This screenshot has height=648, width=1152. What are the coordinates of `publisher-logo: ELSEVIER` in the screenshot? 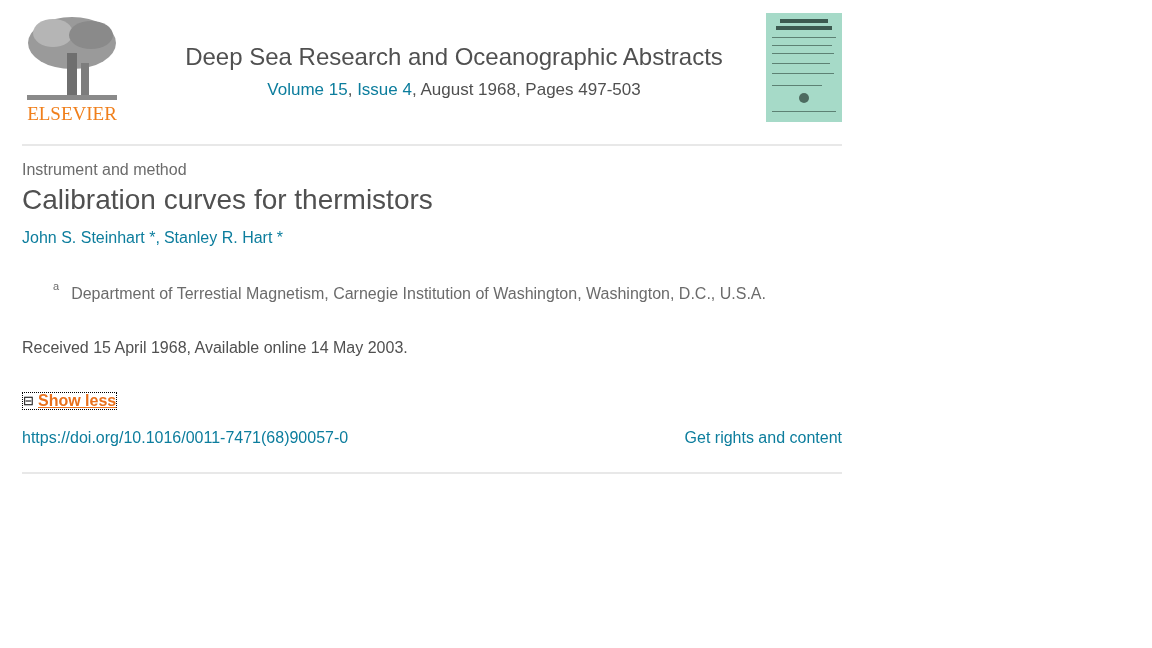 It's located at (72, 114).